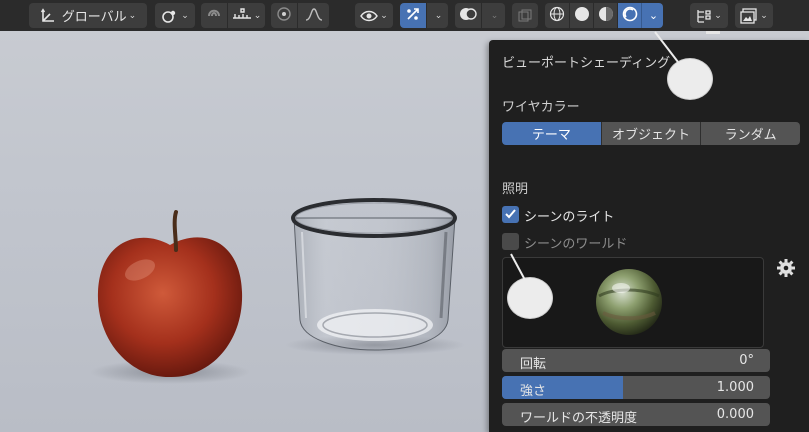 Image resolution: width=809 pixels, height=432 pixels. What do you see at coordinates (541, 107) in the screenshot?
I see `wire-color-label: ワイヤカラー` at bounding box center [541, 107].